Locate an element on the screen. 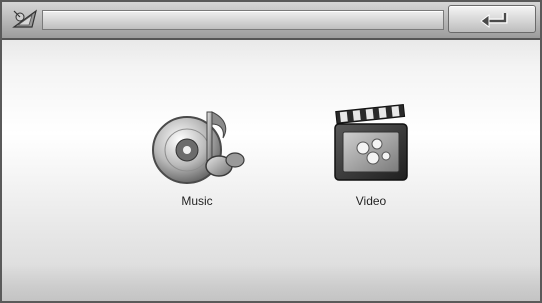  return-arrow-icon is located at coordinates (494, 20).